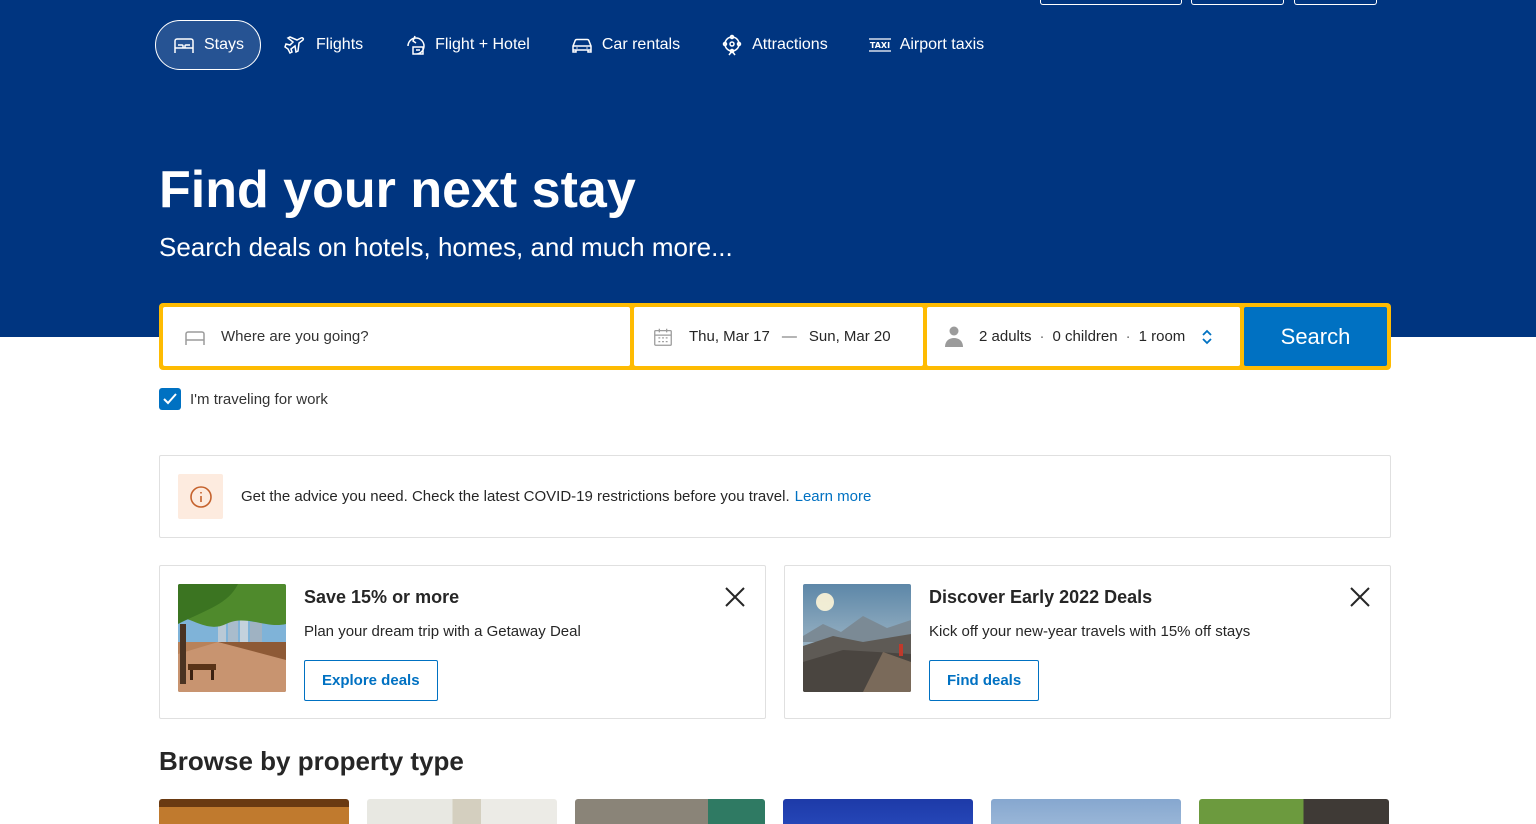  Describe the element at coordinates (340, 44) in the screenshot. I see `nav-item-label: Flights` at that location.